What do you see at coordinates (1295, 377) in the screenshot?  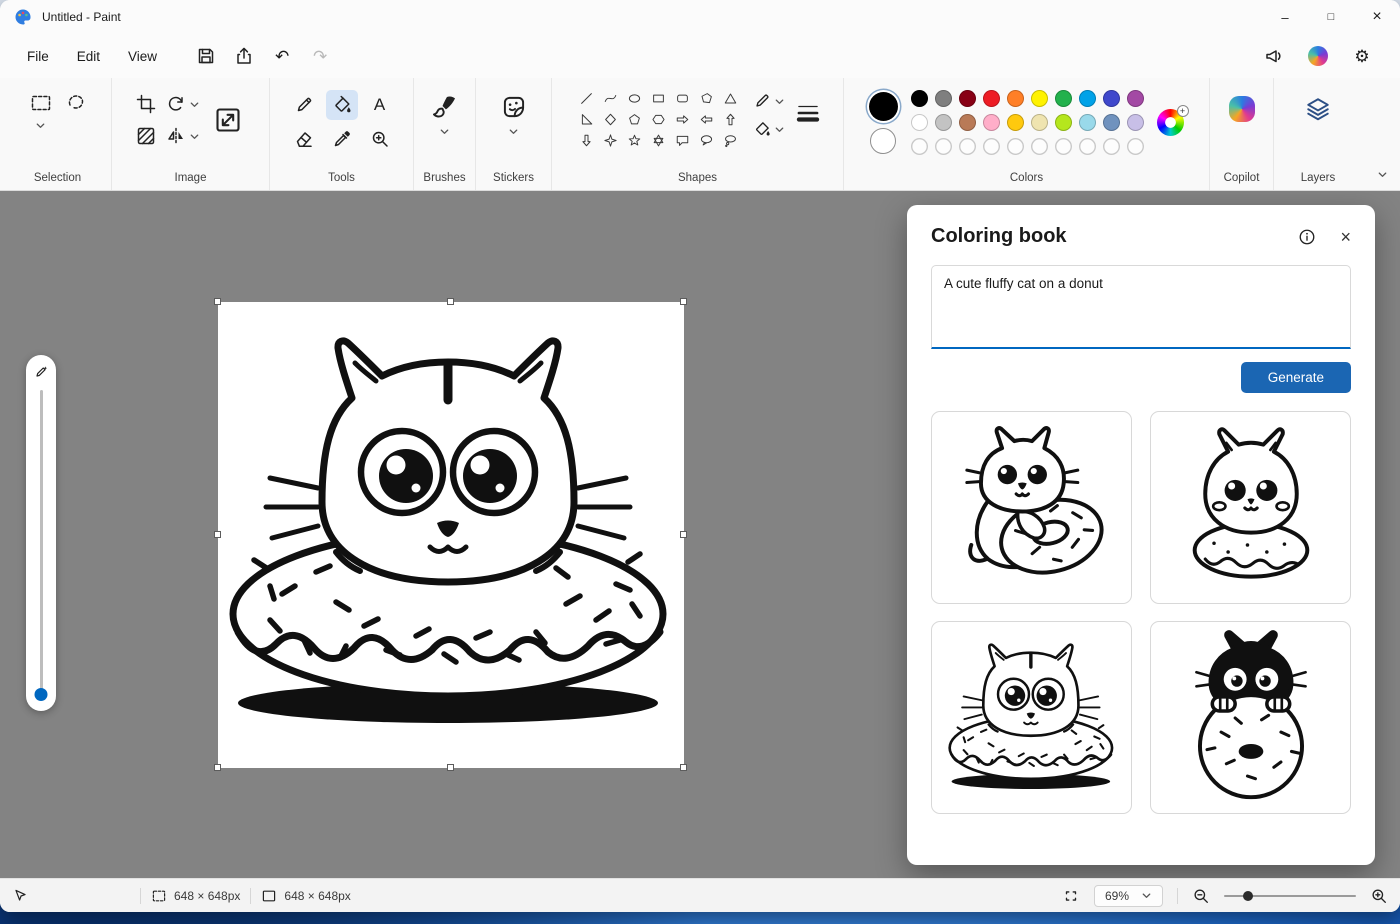 I see `generate-button: Generate` at bounding box center [1295, 377].